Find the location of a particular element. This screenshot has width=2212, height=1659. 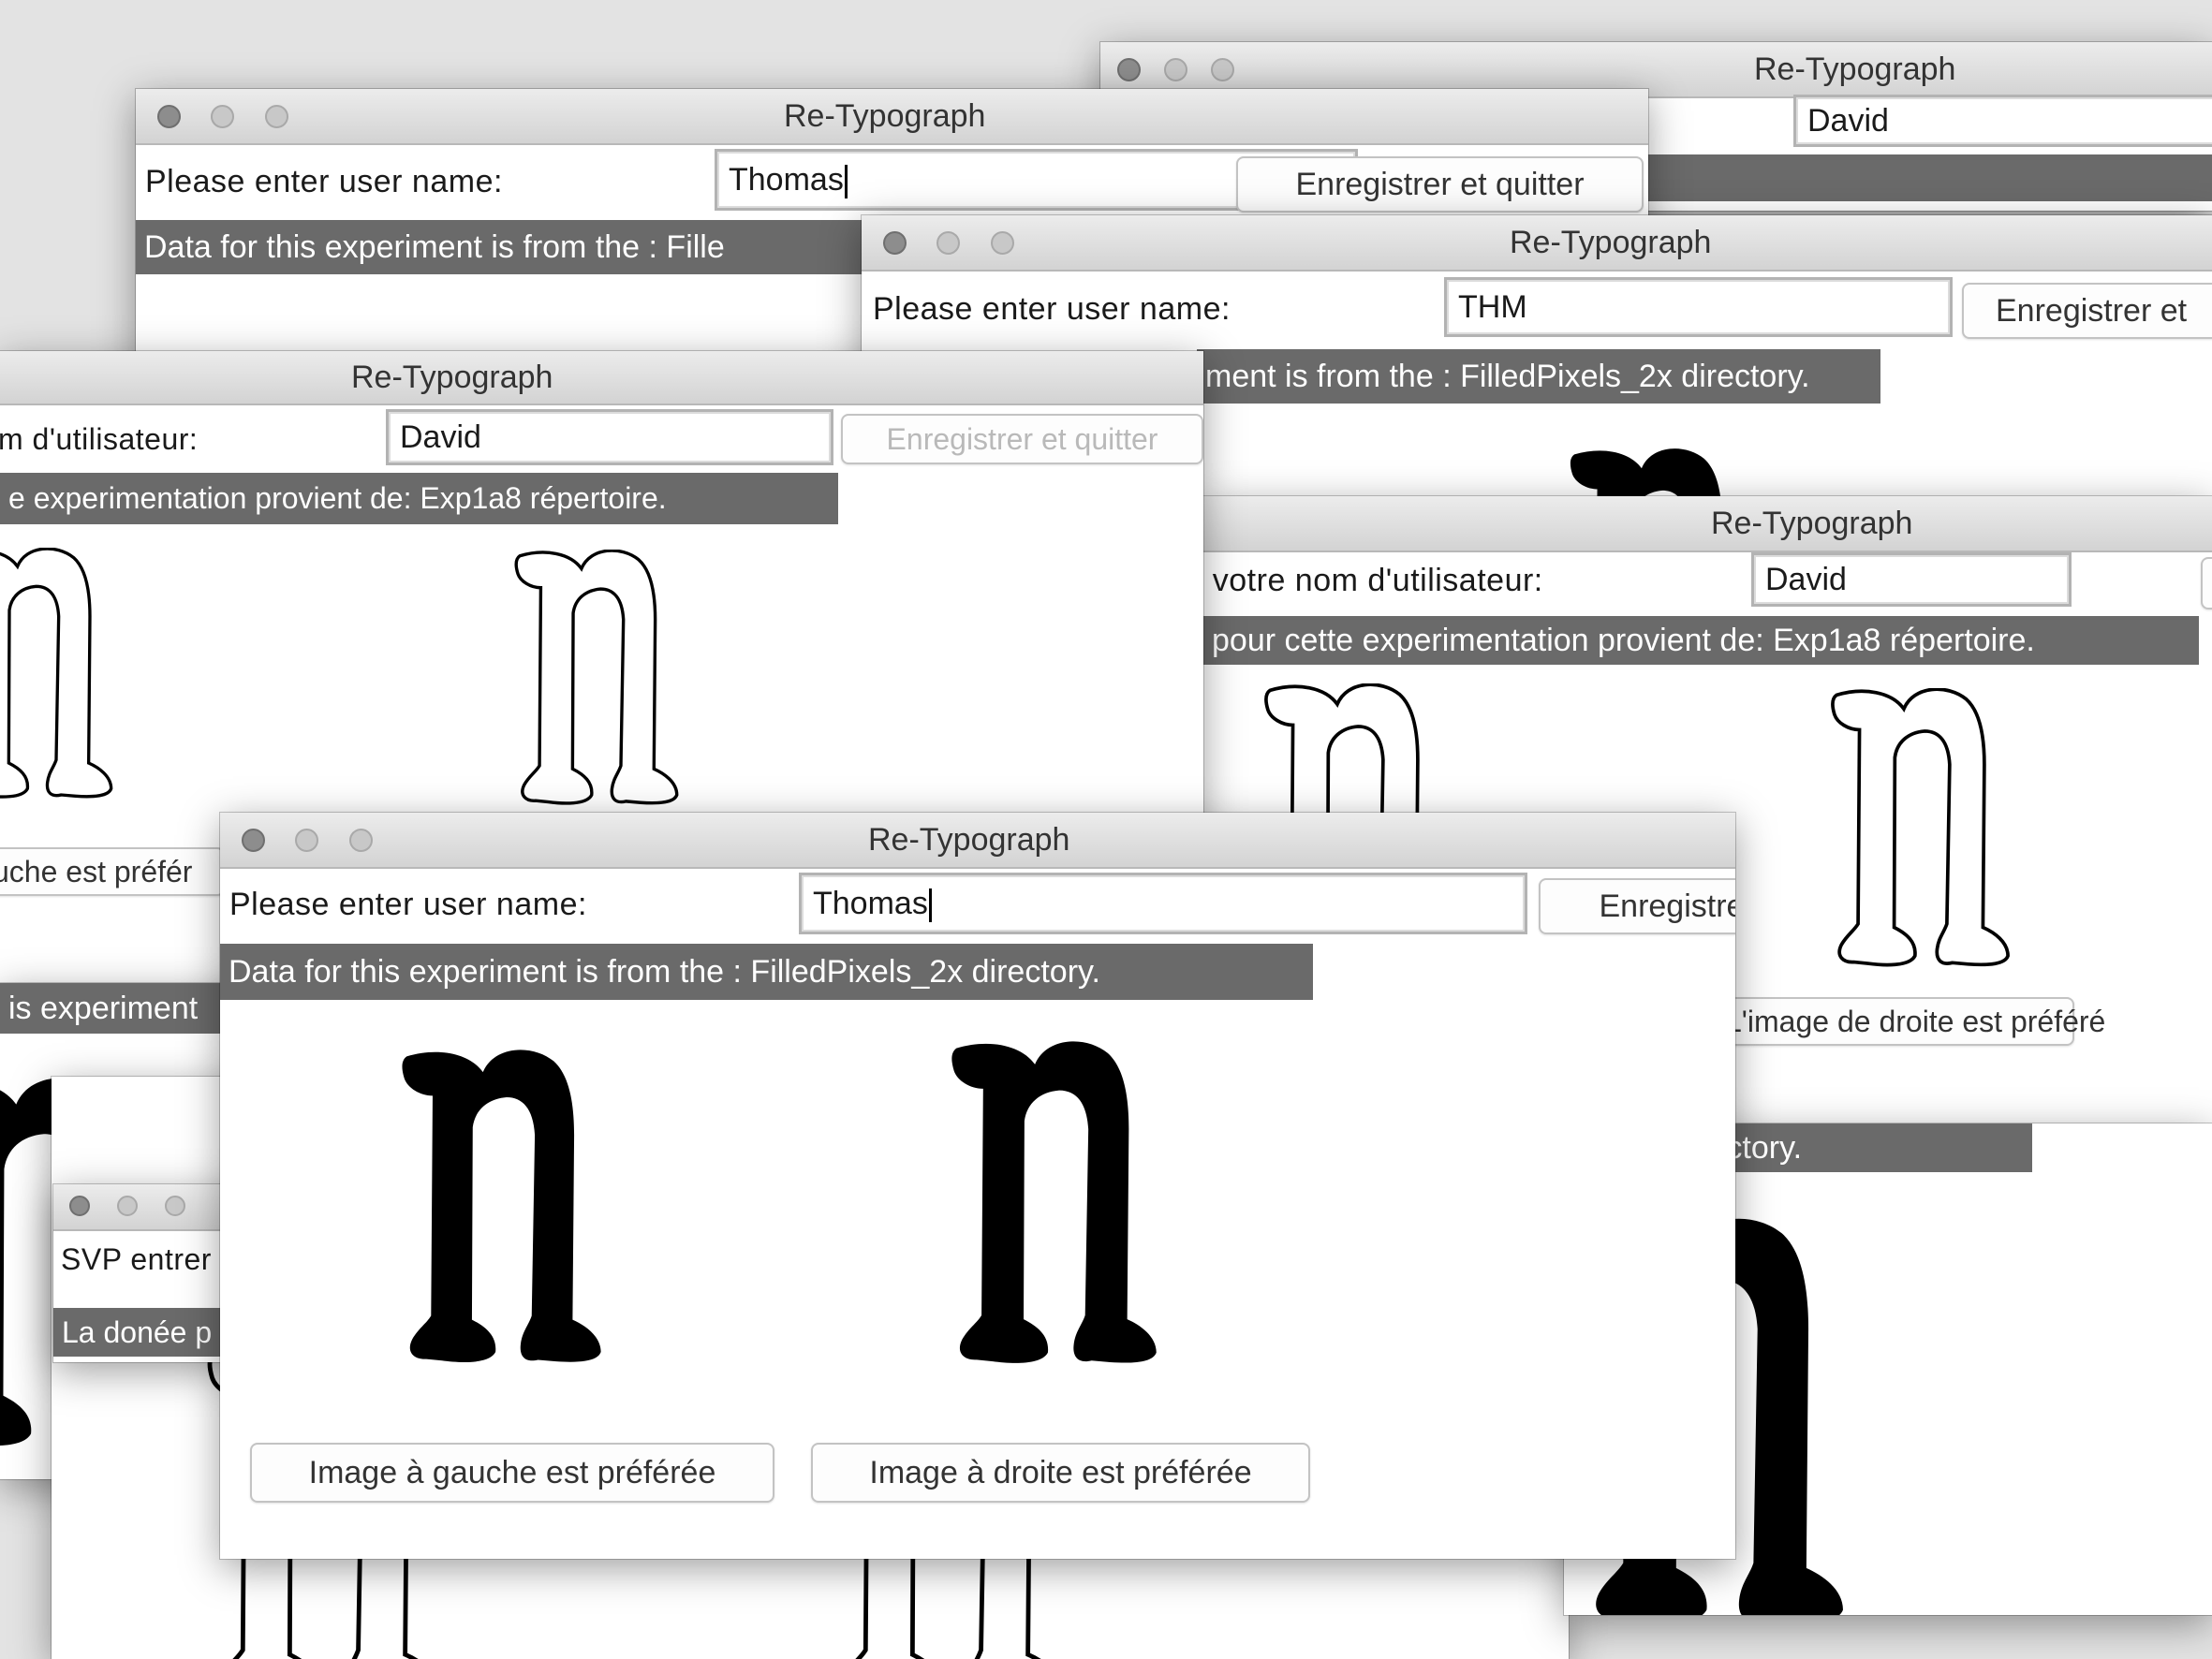

username-label: r votre nom d'utilisateur: is located at coordinates (1373, 580).